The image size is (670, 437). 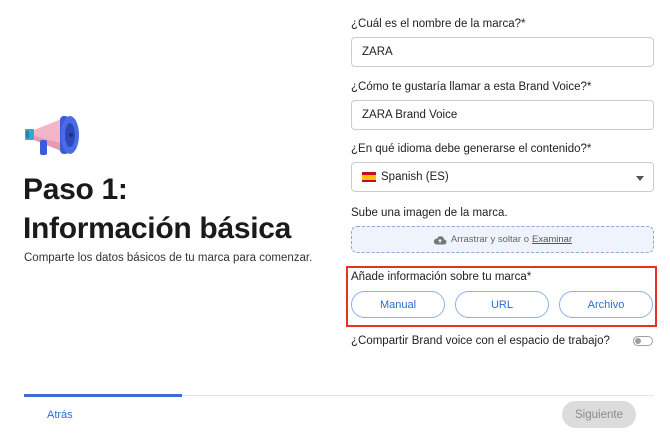 What do you see at coordinates (441, 277) in the screenshot?
I see `info-source-label: Añade información sobre tu marca*` at bounding box center [441, 277].